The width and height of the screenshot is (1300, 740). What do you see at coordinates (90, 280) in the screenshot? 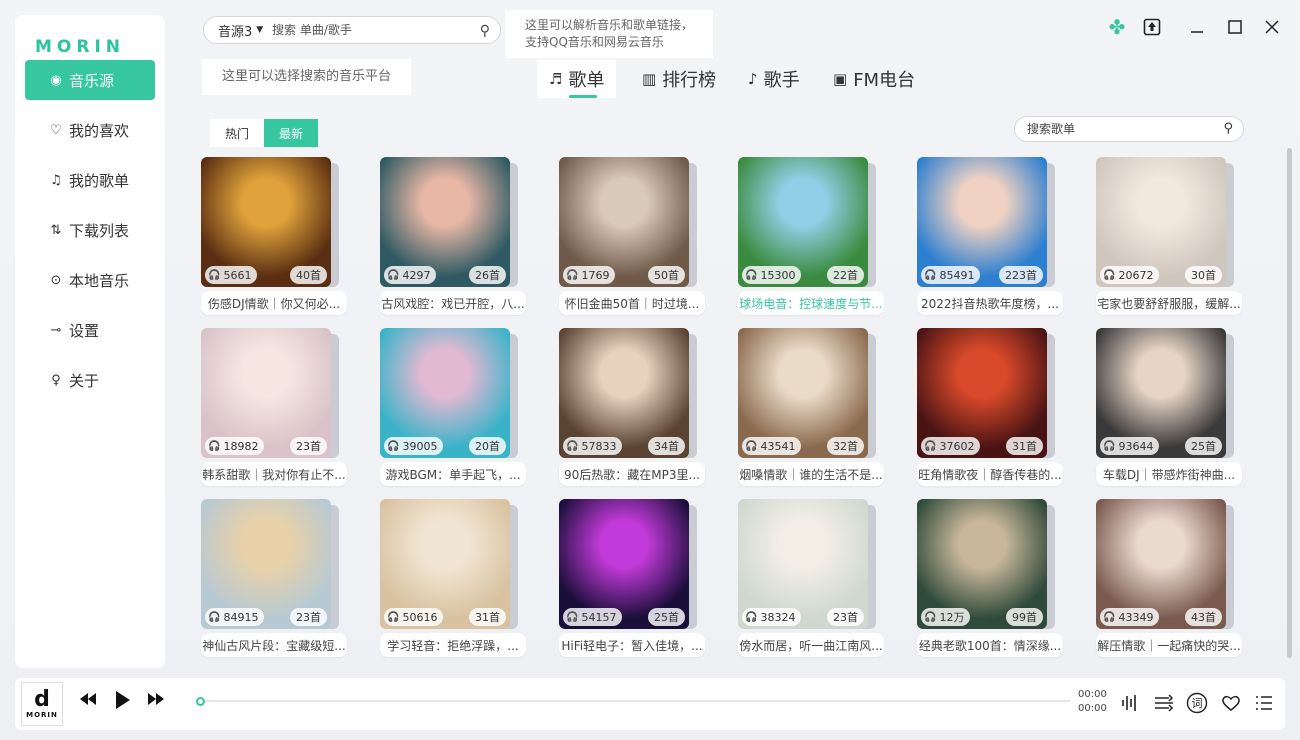
I see `sidebar-item-4: ⊙ 本地音乐` at bounding box center [90, 280].